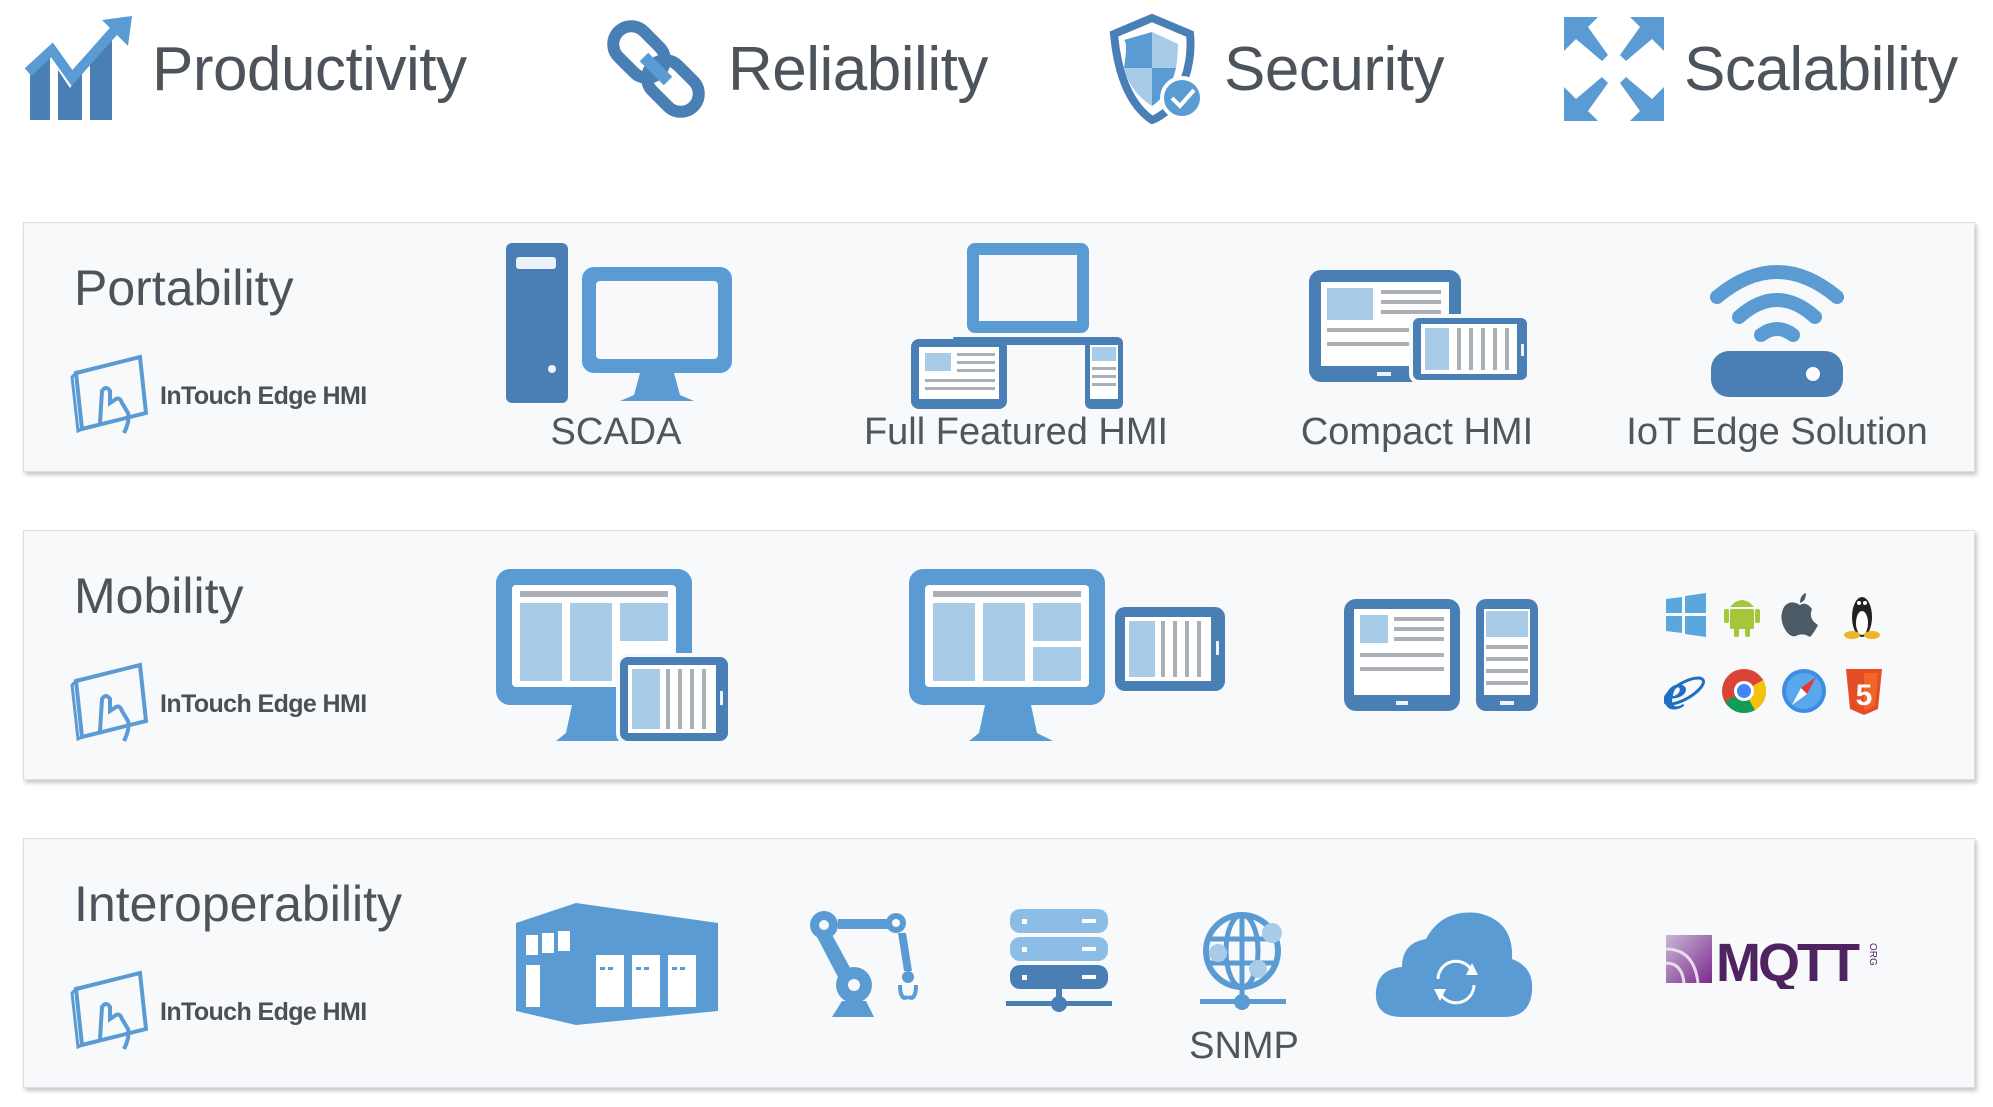 Image resolution: width=1993 pixels, height=1107 pixels. I want to click on safari-icon, so click(1804, 691).